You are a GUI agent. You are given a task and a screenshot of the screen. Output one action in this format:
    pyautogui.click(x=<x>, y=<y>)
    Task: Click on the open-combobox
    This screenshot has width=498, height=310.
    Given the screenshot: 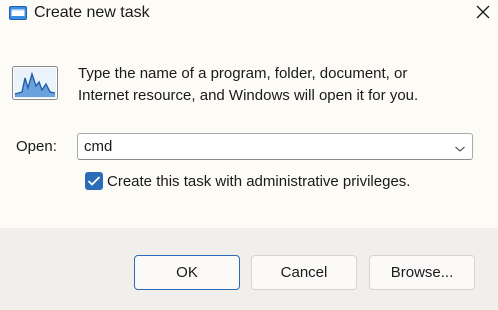 What is the action you would take?
    pyautogui.click(x=275, y=146)
    